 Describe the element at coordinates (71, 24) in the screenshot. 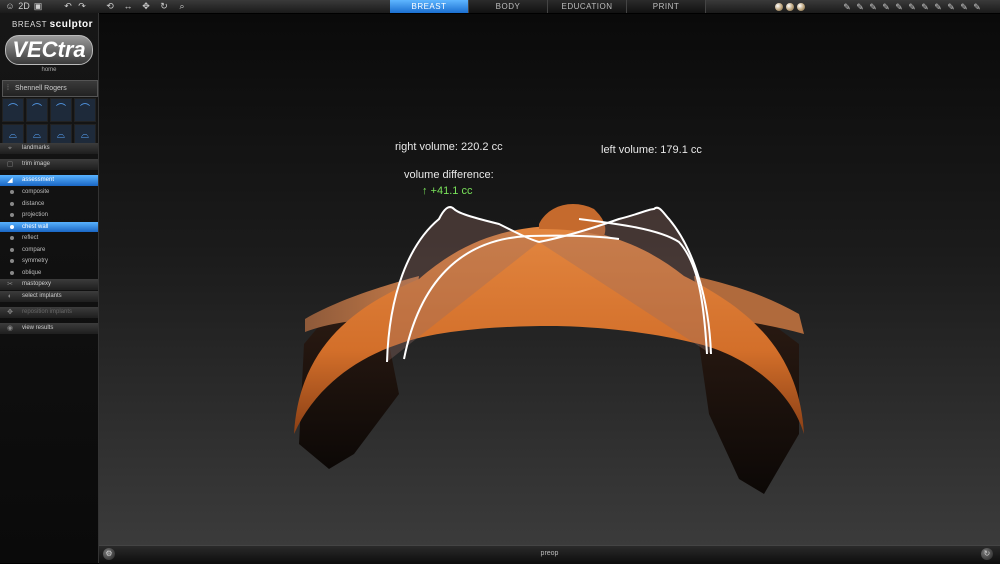

I see `brand-bold: sculptor` at that location.